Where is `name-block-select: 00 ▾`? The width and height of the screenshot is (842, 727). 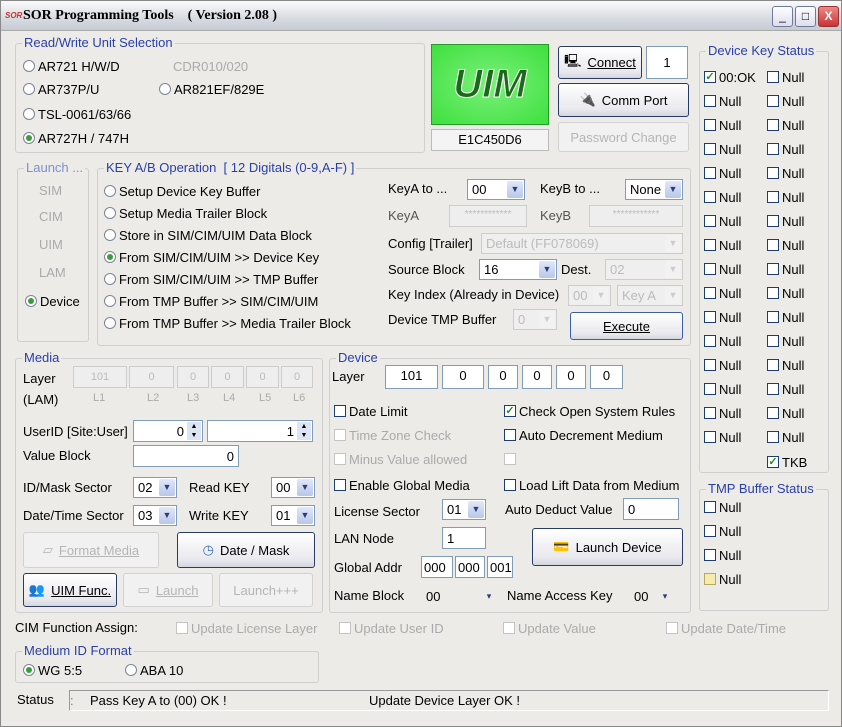
name-block-select: 00 ▾ is located at coordinates (460, 596).